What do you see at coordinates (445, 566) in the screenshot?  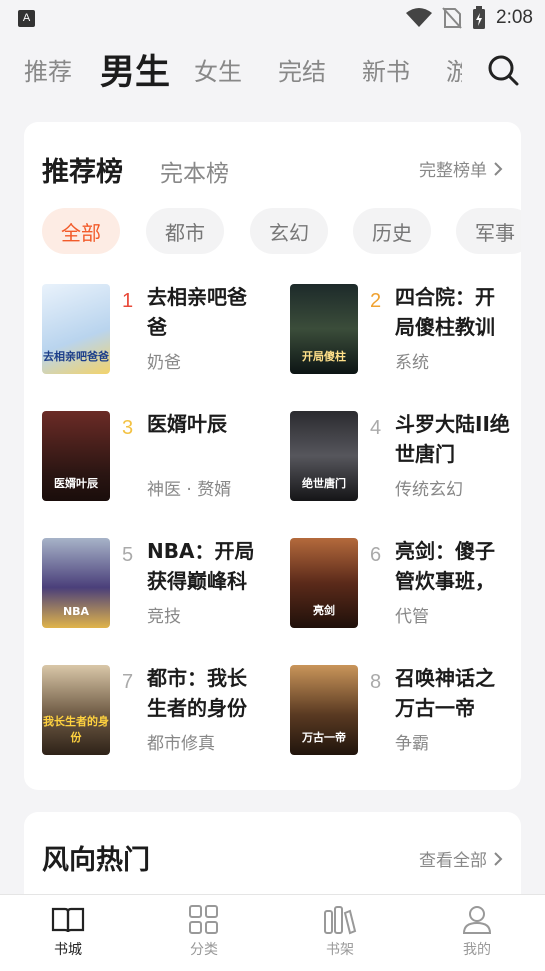 I see `book-title: 亮剑：傻子管炊事班，` at bounding box center [445, 566].